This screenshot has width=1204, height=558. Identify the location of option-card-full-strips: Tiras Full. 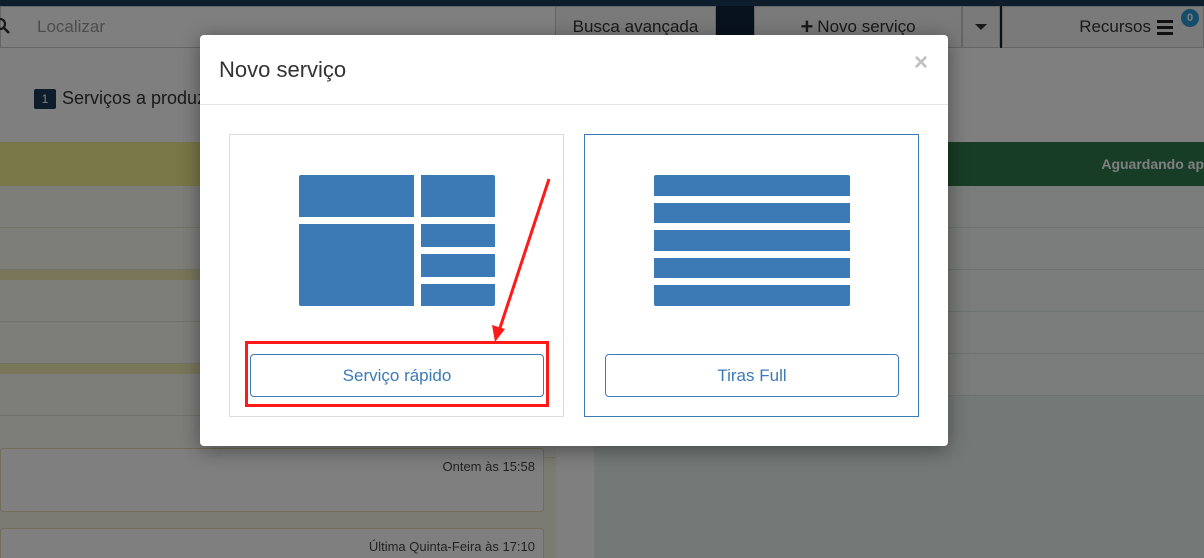
(751, 275).